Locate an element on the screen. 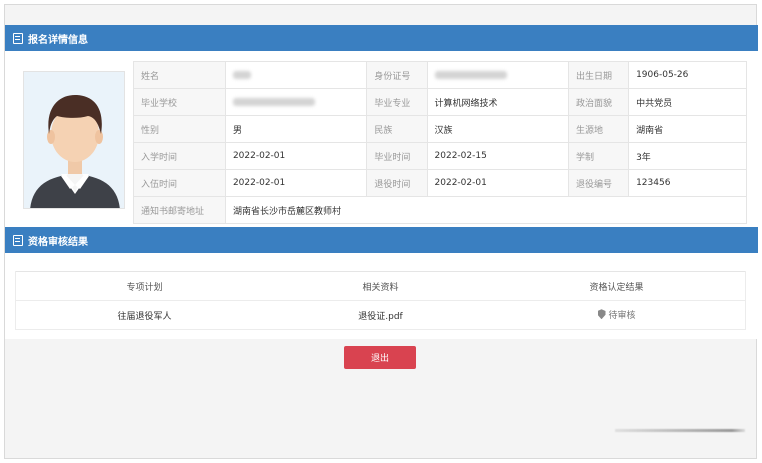 Image resolution: width=762 pixels, height=463 pixels. field-label: 退役时间 is located at coordinates (397, 183).